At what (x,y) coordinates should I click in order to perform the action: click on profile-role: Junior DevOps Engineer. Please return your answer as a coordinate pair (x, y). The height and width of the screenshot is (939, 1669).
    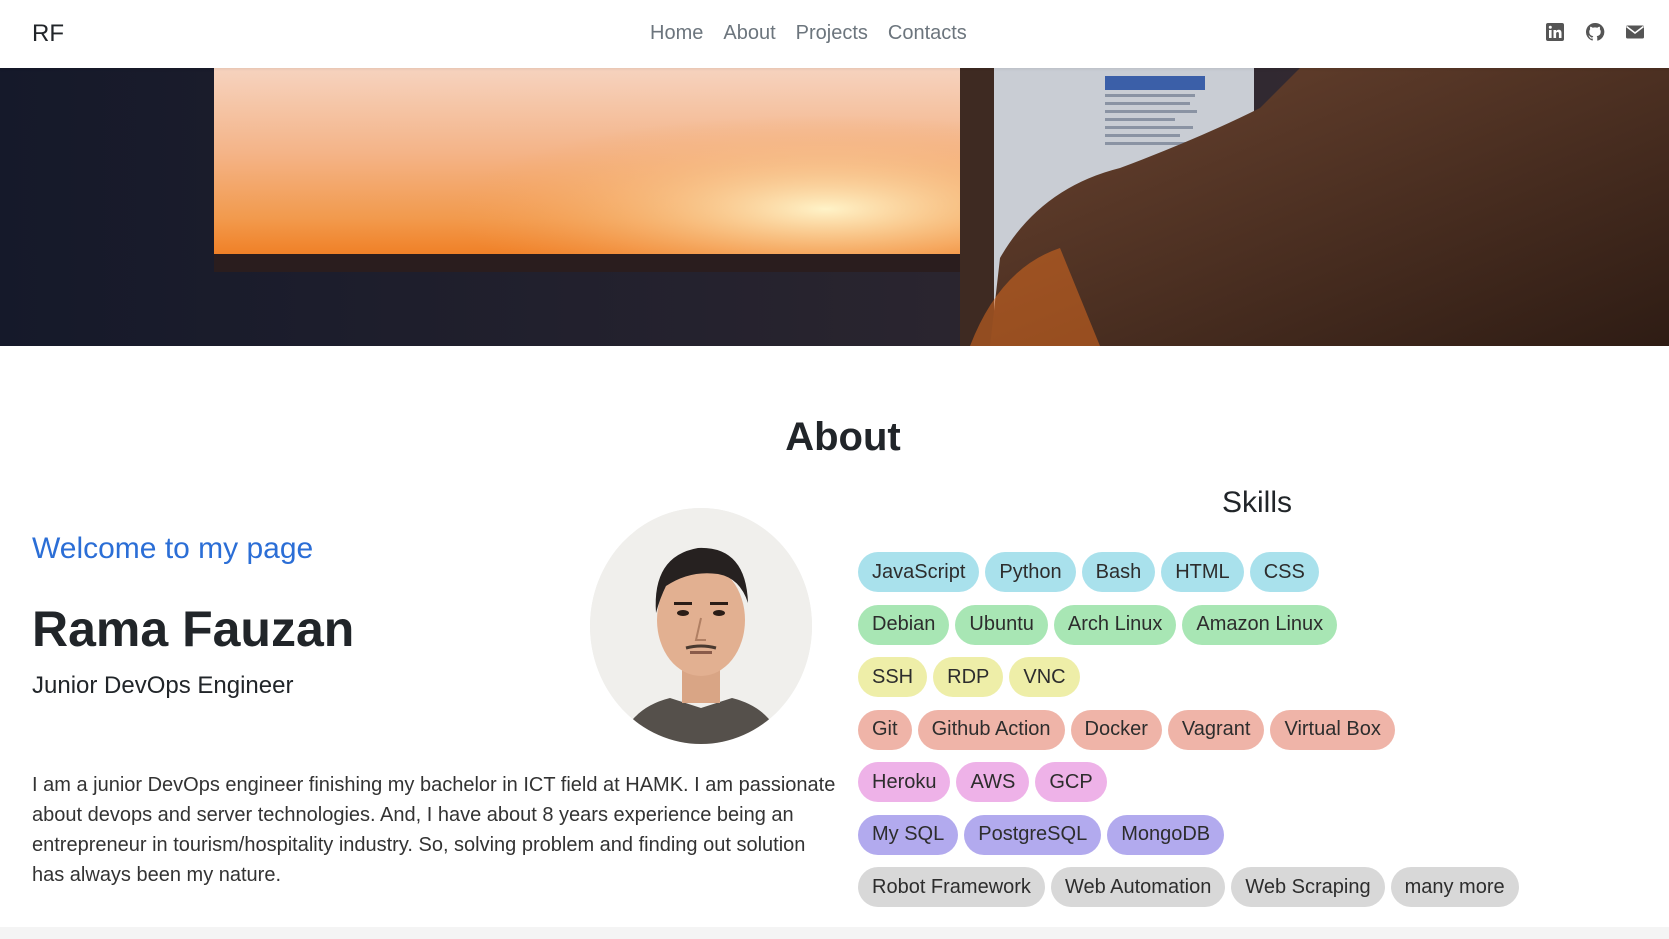
    Looking at the image, I should click on (163, 685).